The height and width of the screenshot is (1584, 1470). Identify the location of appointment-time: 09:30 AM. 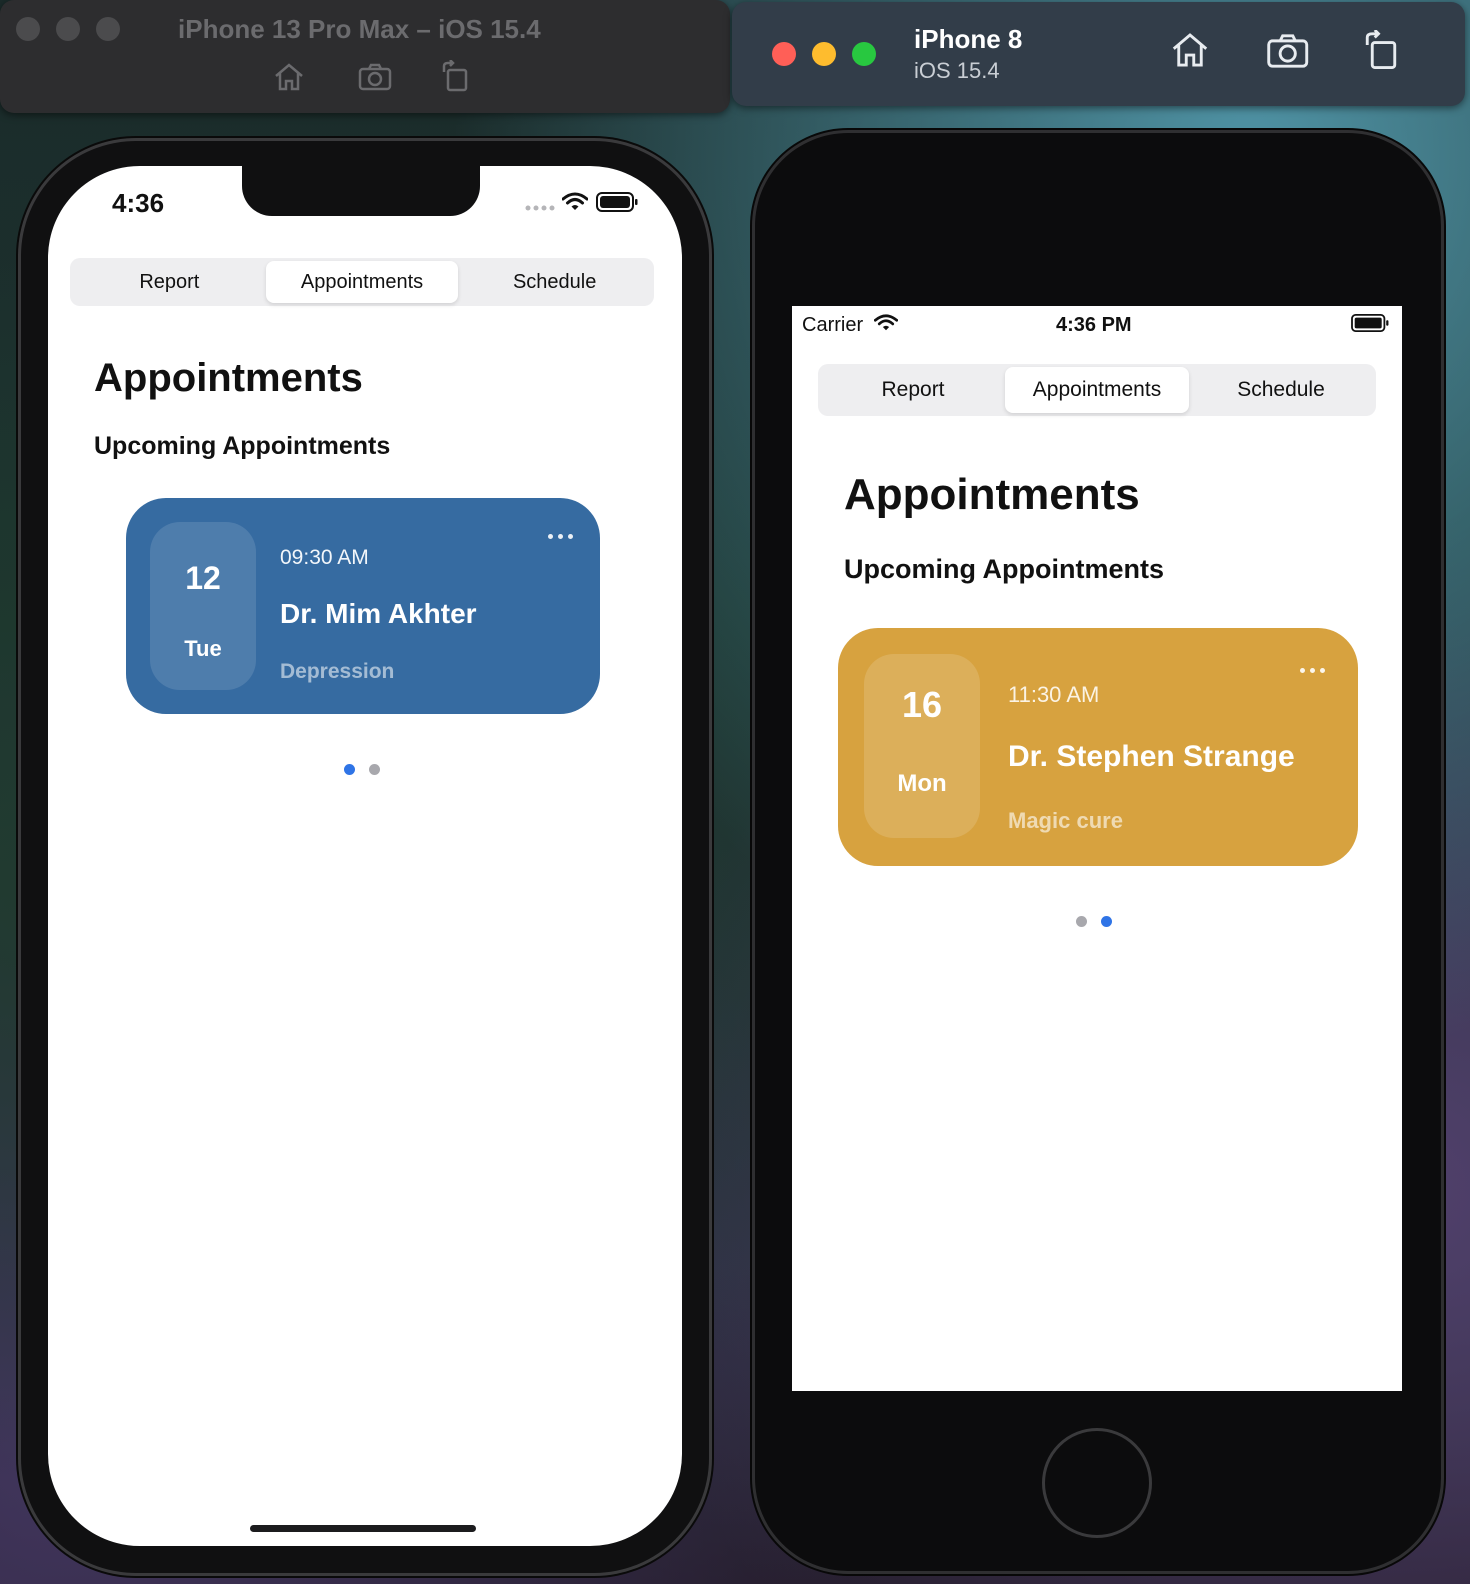
(324, 557).